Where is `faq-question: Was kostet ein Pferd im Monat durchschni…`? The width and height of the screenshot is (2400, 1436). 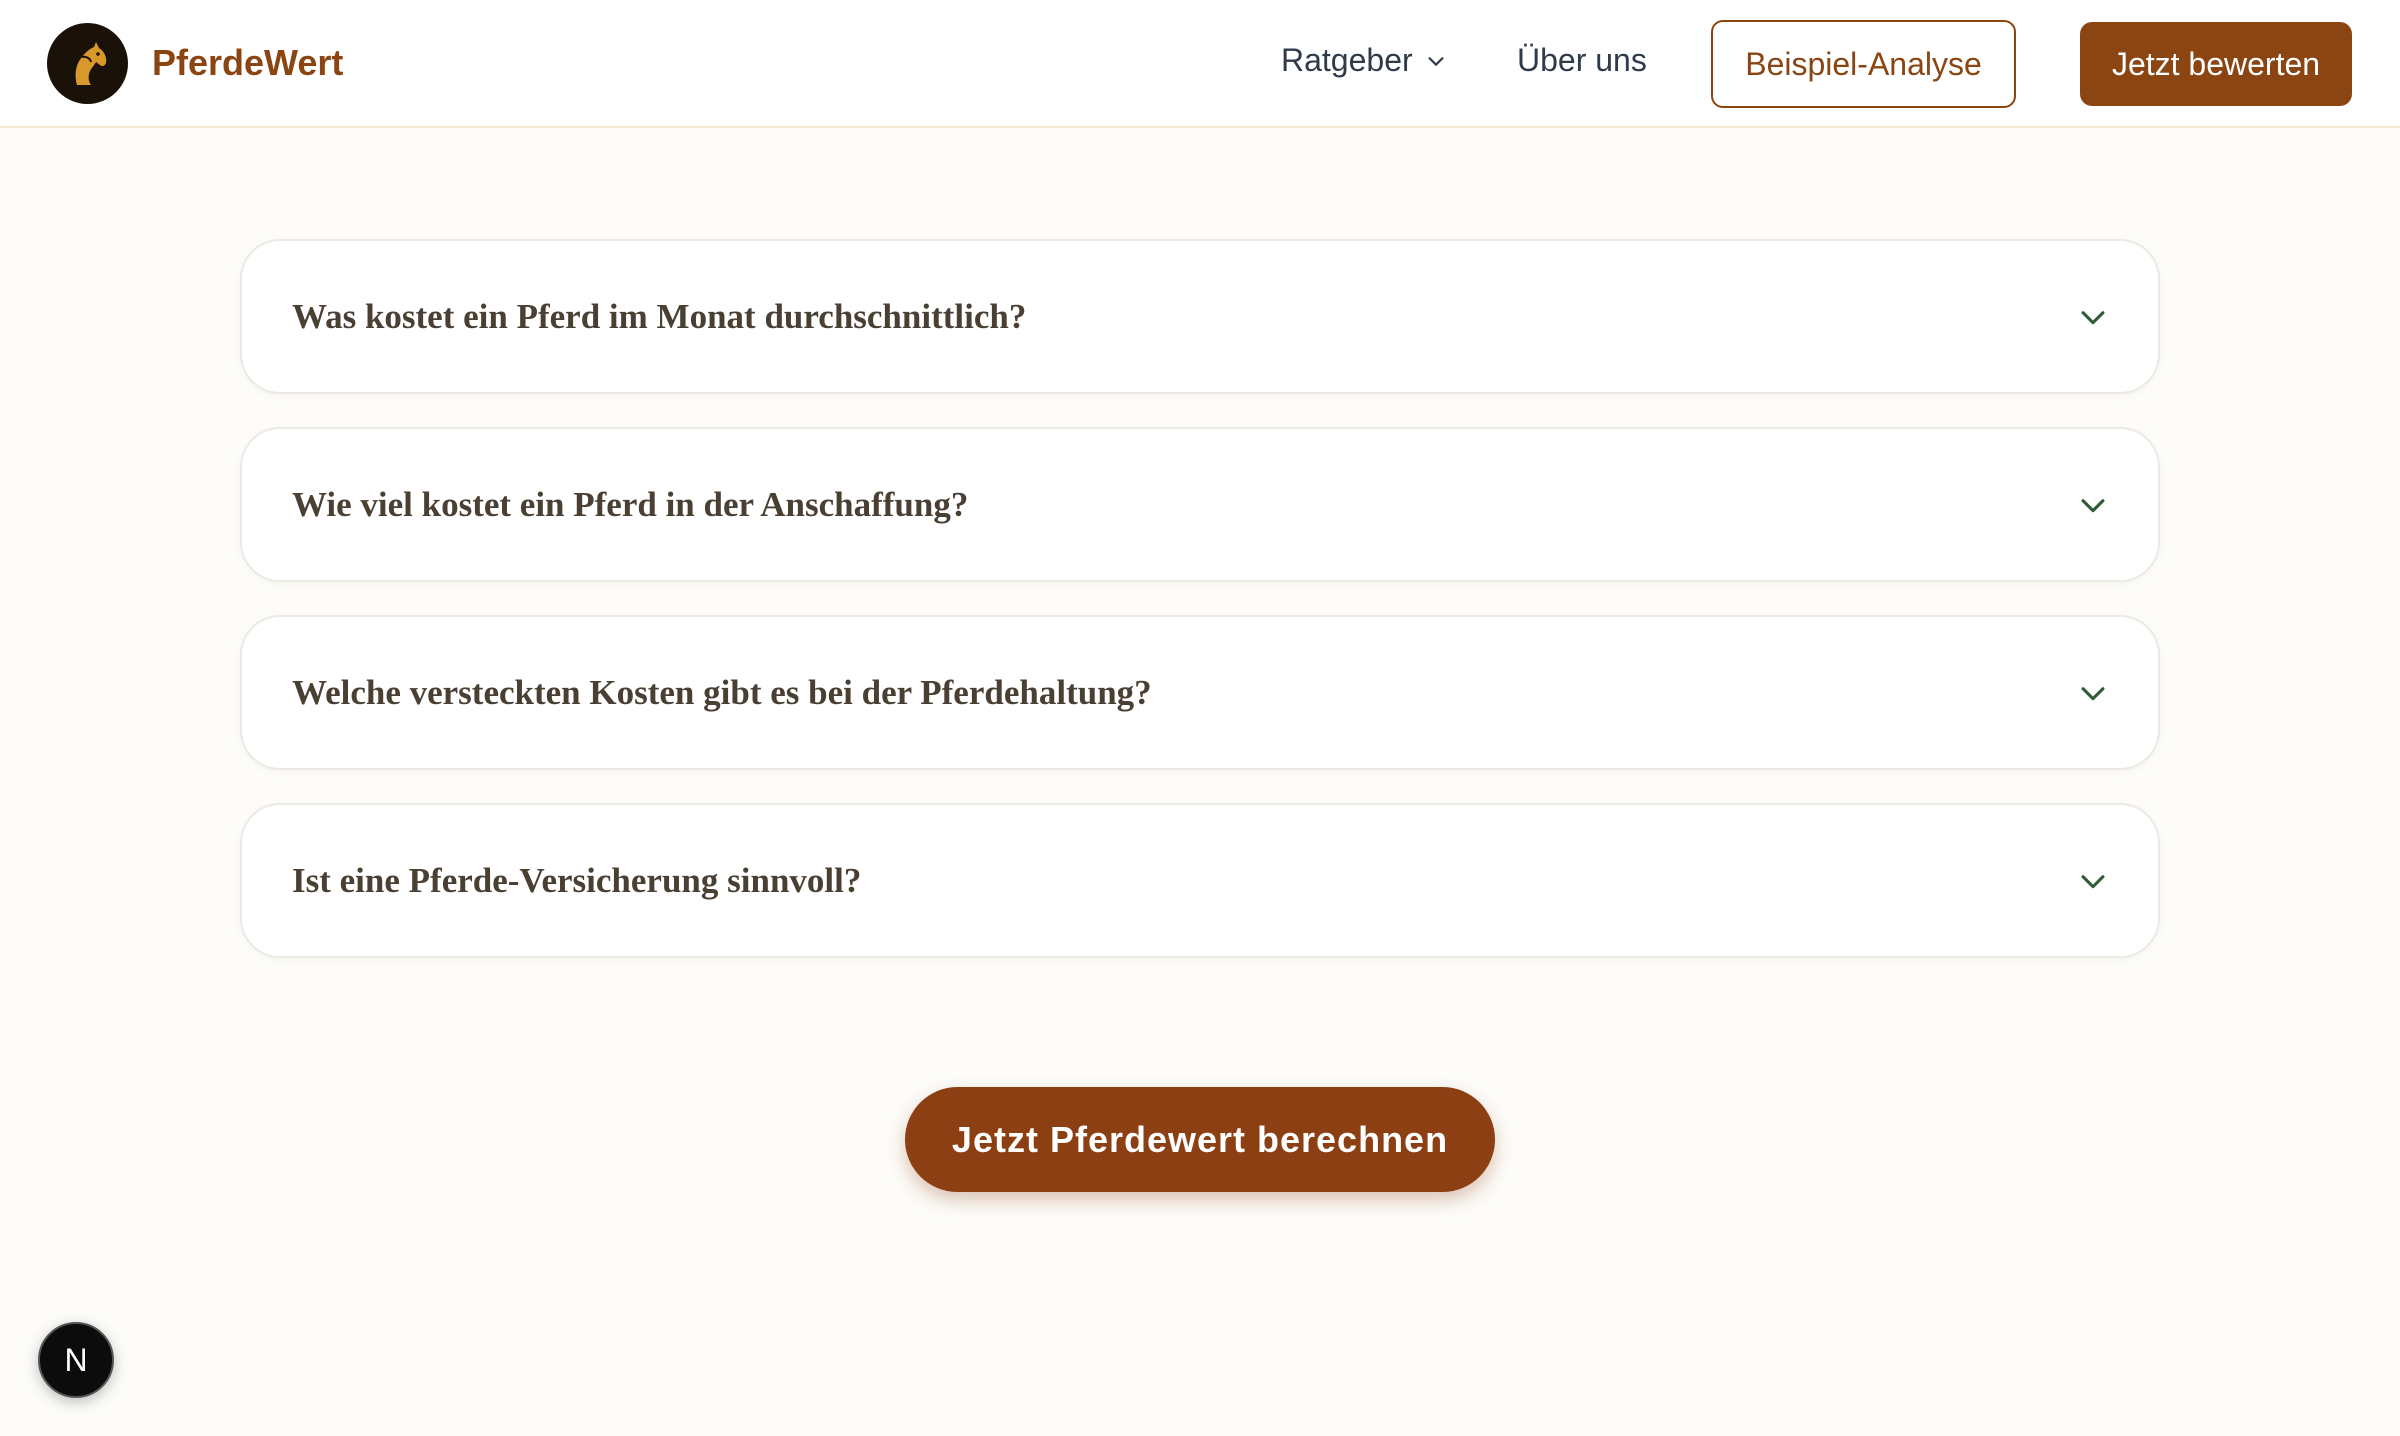
faq-question: Was kostet ein Pferd im Monat durchschni… is located at coordinates (659, 316).